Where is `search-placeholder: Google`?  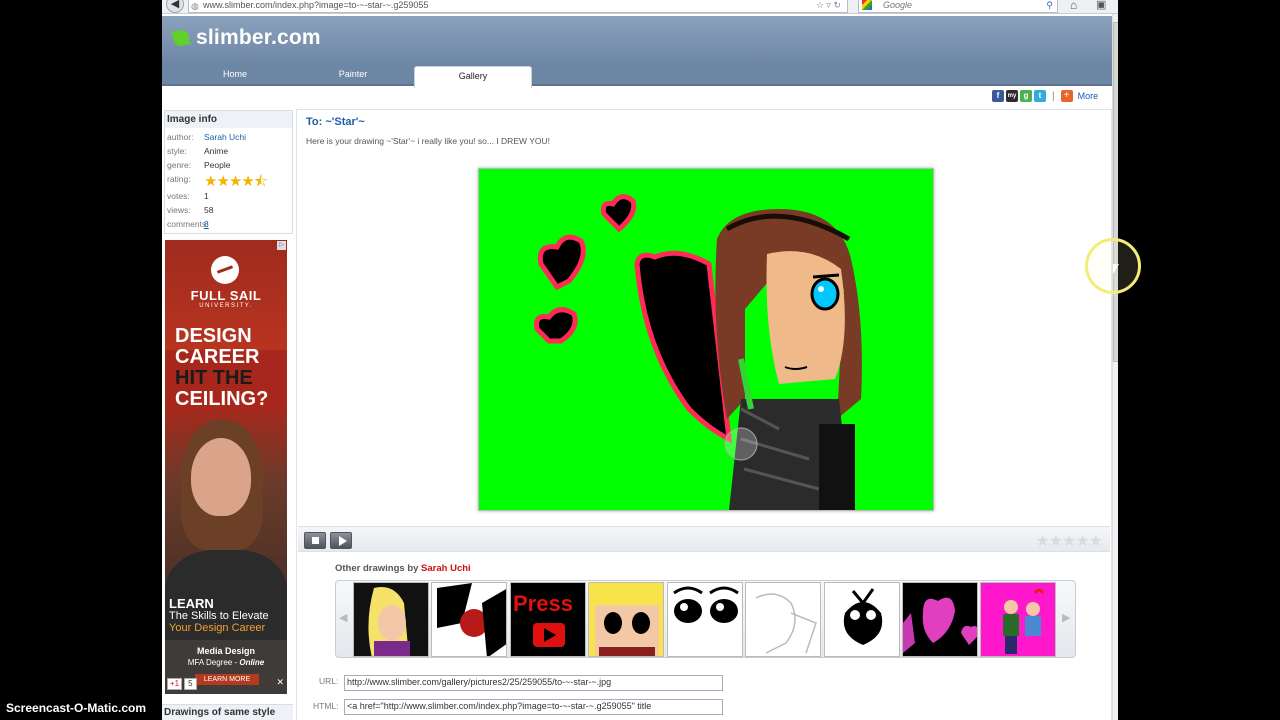
search-placeholder: Google is located at coordinates (898, 5).